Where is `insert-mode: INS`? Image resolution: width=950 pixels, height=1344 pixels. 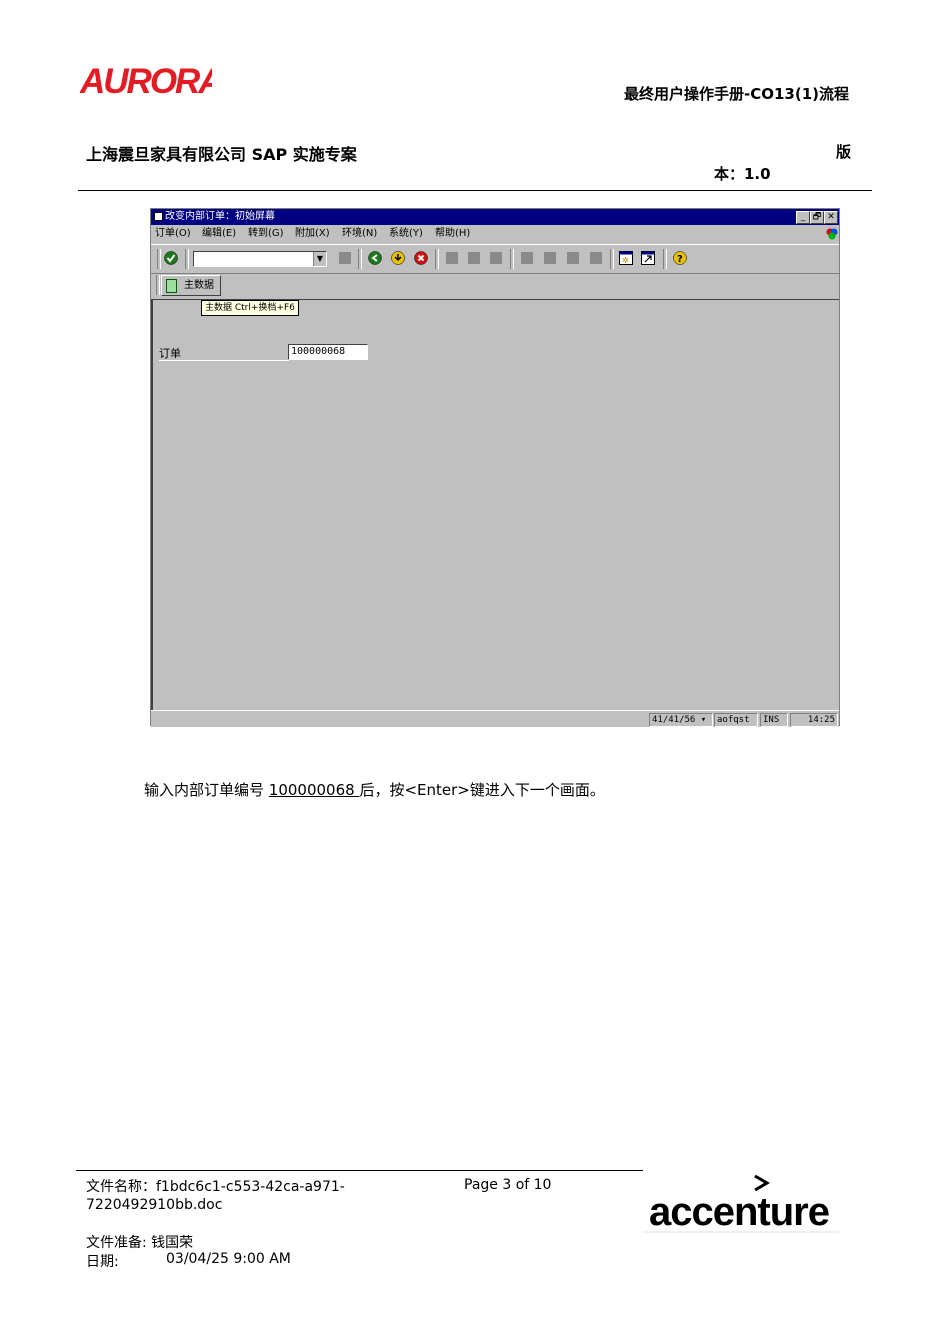
insert-mode: INS is located at coordinates (774, 720).